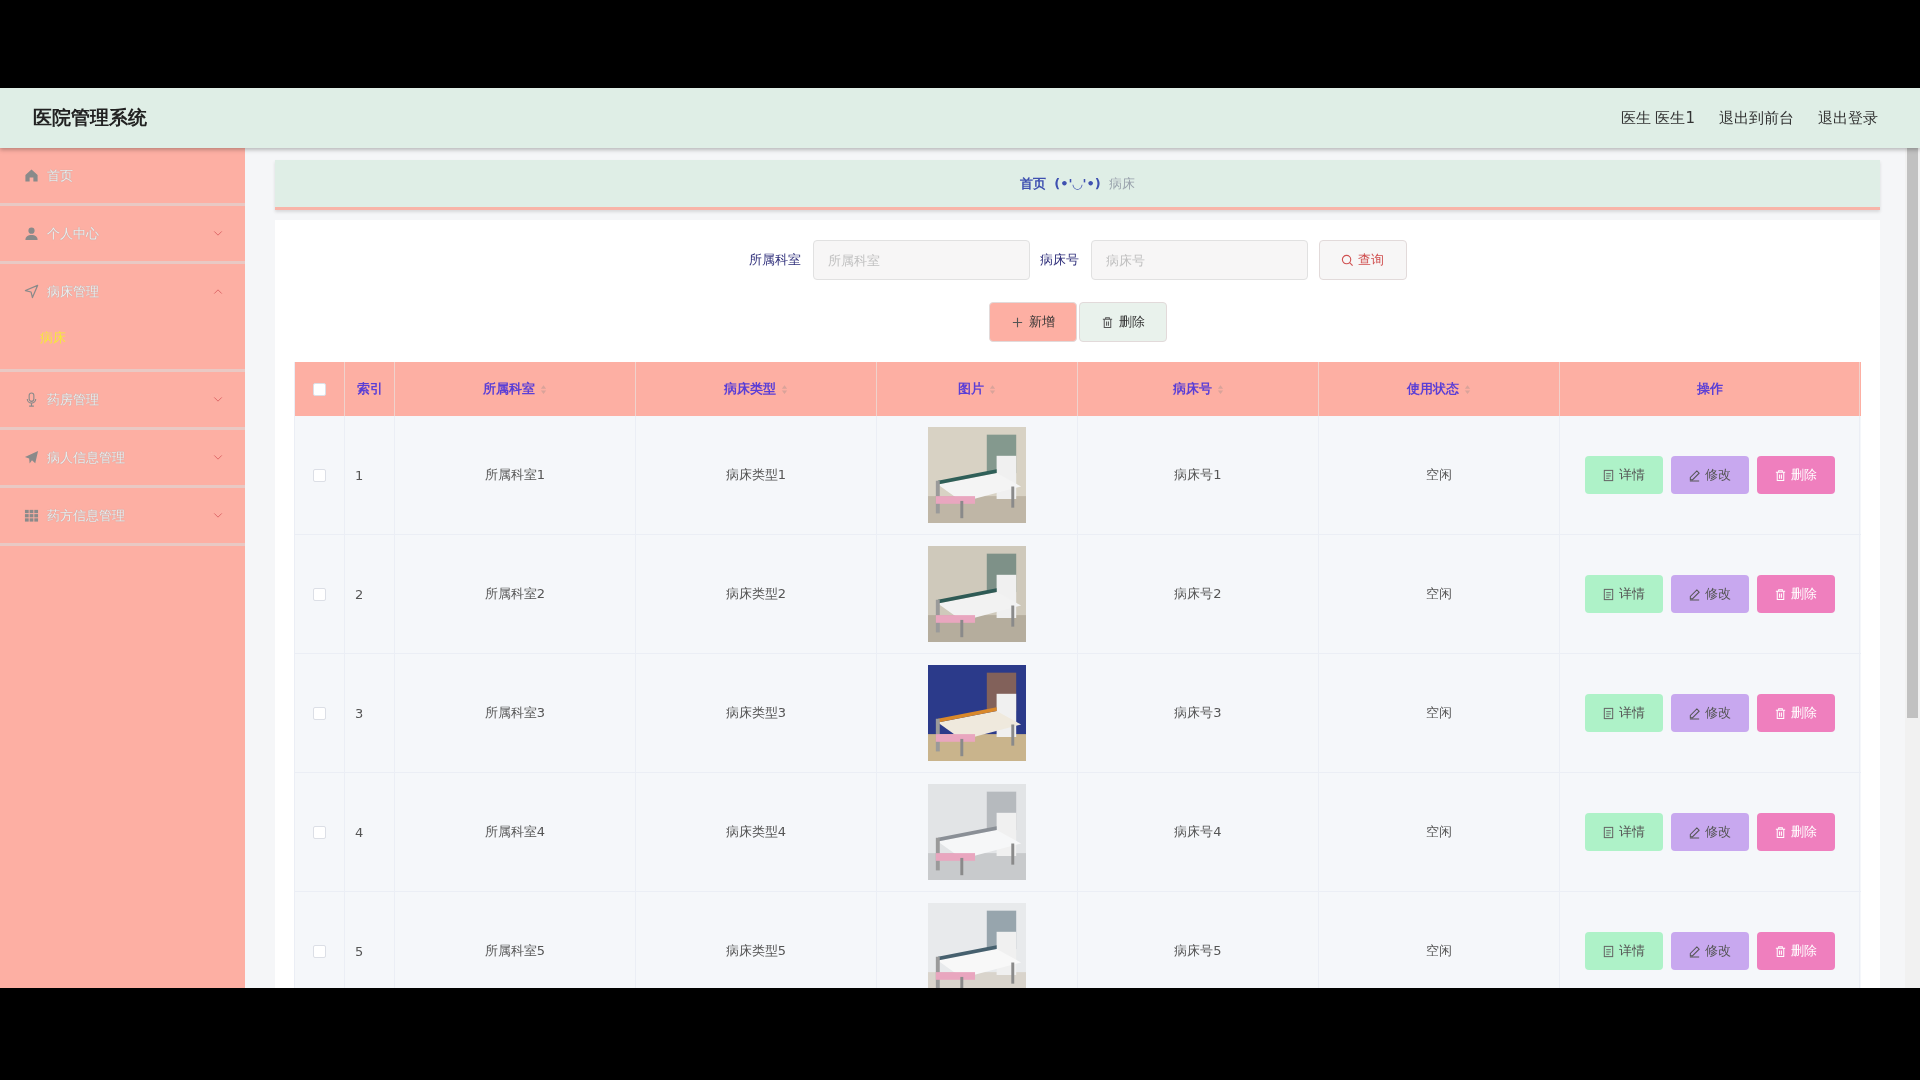 This screenshot has height=1080, width=1920. What do you see at coordinates (509, 389) in the screenshot?
I see `column-header: 所属科室` at bounding box center [509, 389].